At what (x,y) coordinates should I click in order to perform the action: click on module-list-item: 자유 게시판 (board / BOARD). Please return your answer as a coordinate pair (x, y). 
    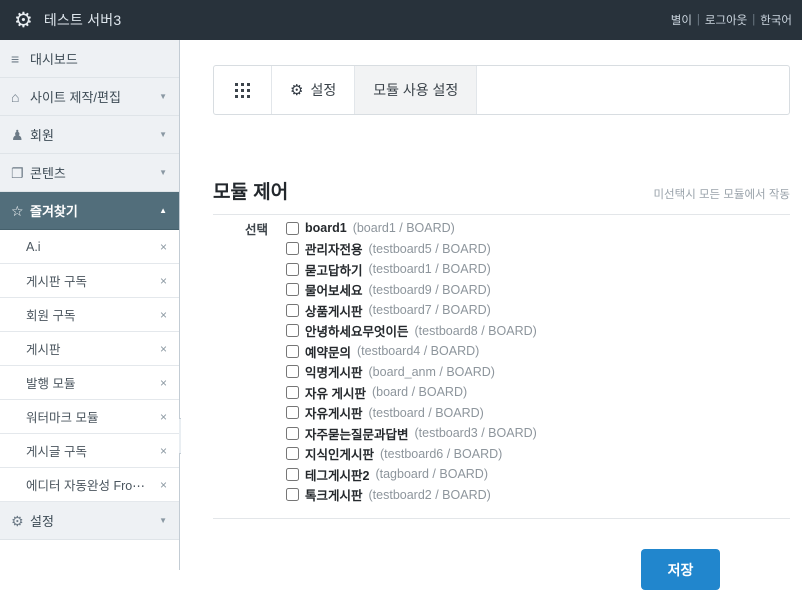
    Looking at the image, I should click on (411, 392).